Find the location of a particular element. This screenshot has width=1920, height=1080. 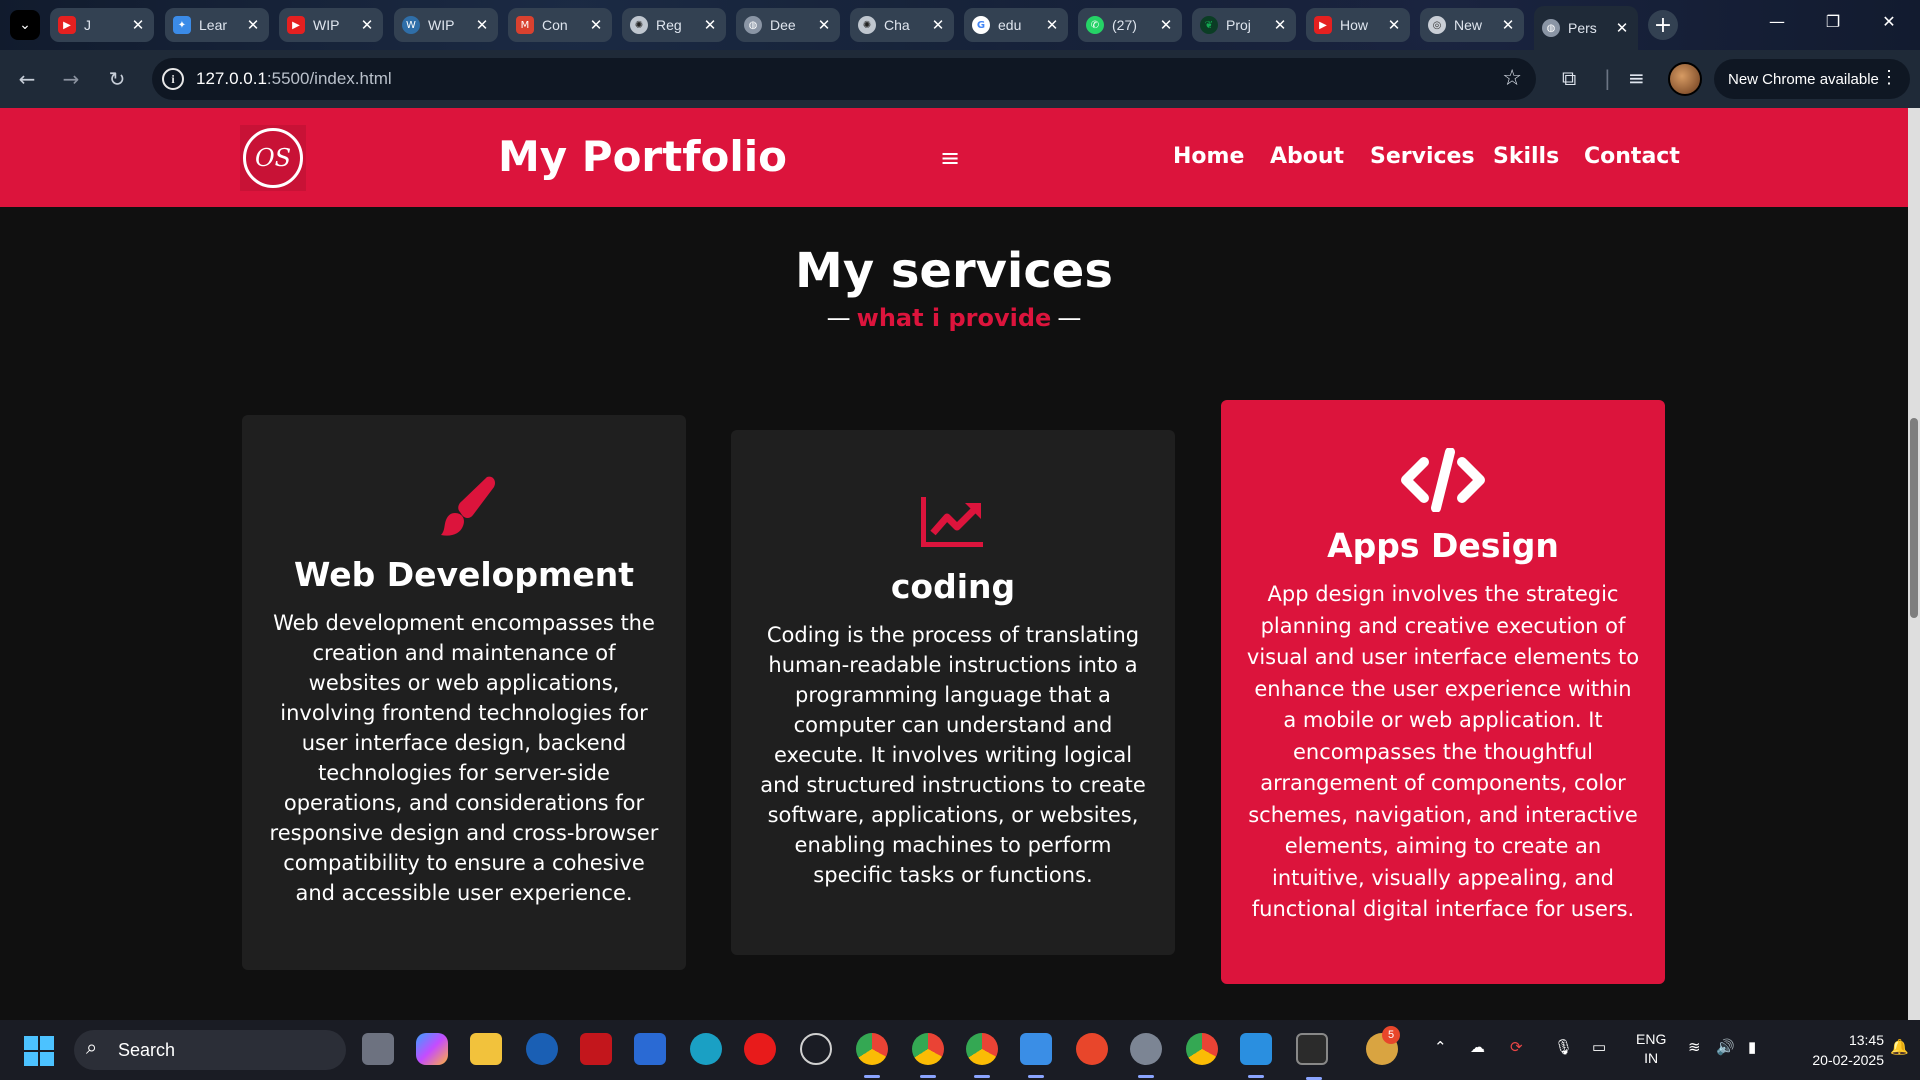

browser-tab: ✦ Lear ✕ is located at coordinates (217, 25).